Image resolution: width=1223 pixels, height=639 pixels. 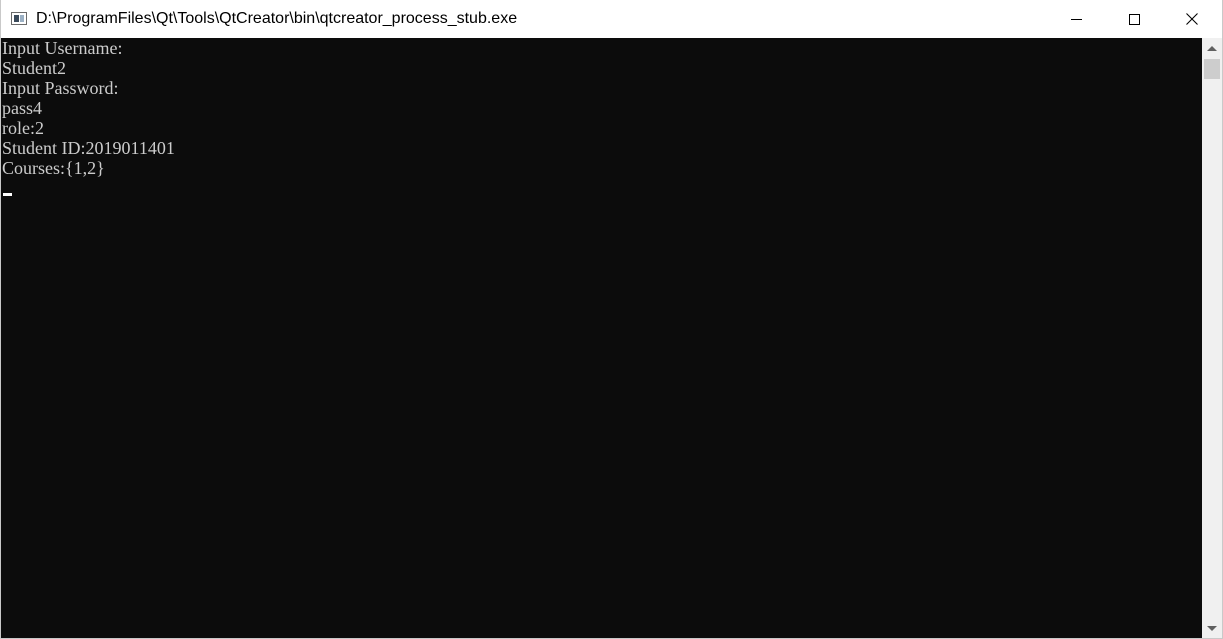 I want to click on minimize-icon, so click(x=1076, y=19).